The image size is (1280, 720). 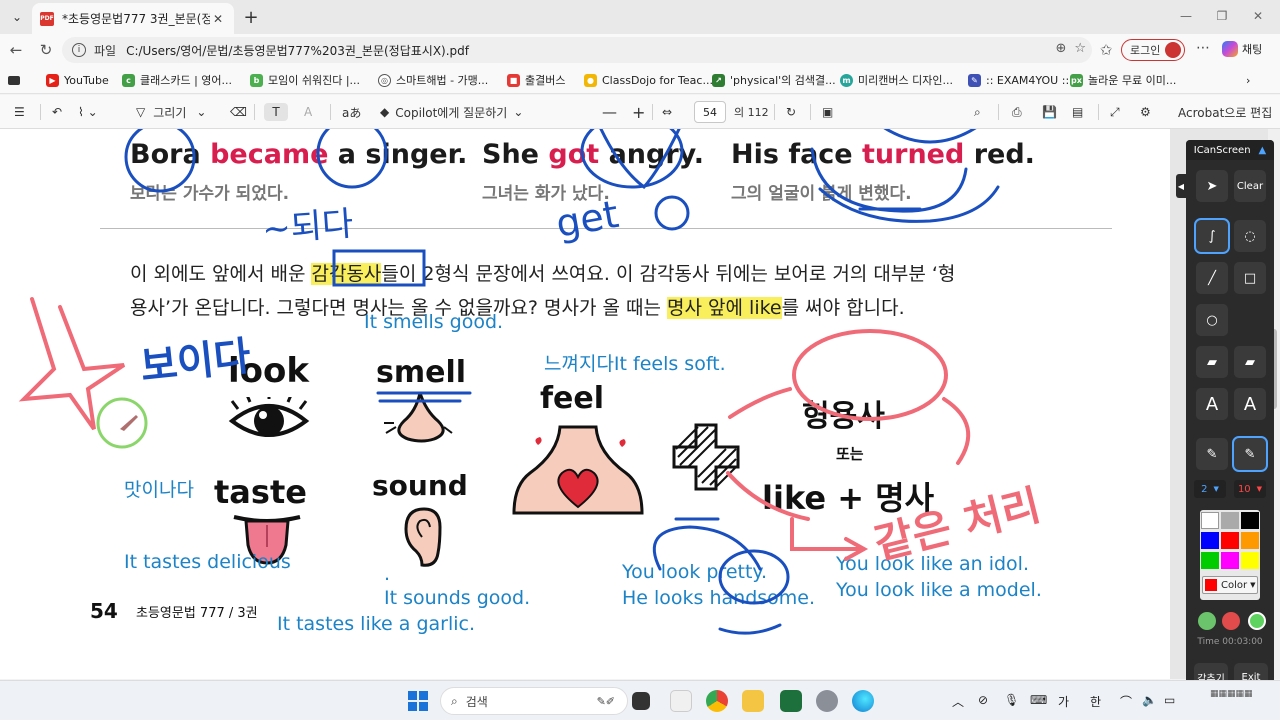 What do you see at coordinates (1242, 49) in the screenshot?
I see `copilot-chat-button: 채팅` at bounding box center [1242, 49].